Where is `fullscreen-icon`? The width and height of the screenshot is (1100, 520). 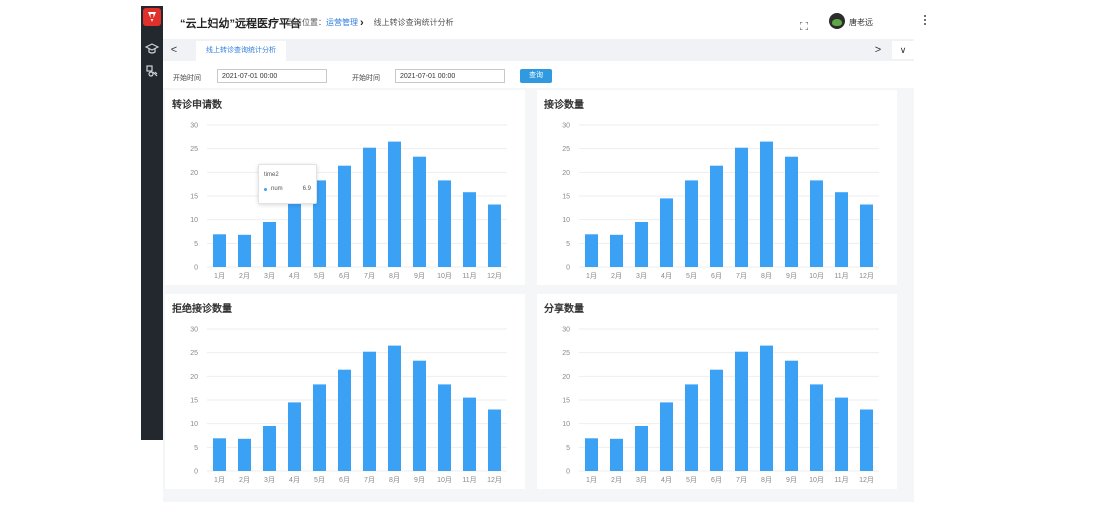
fullscreen-icon is located at coordinates (804, 24).